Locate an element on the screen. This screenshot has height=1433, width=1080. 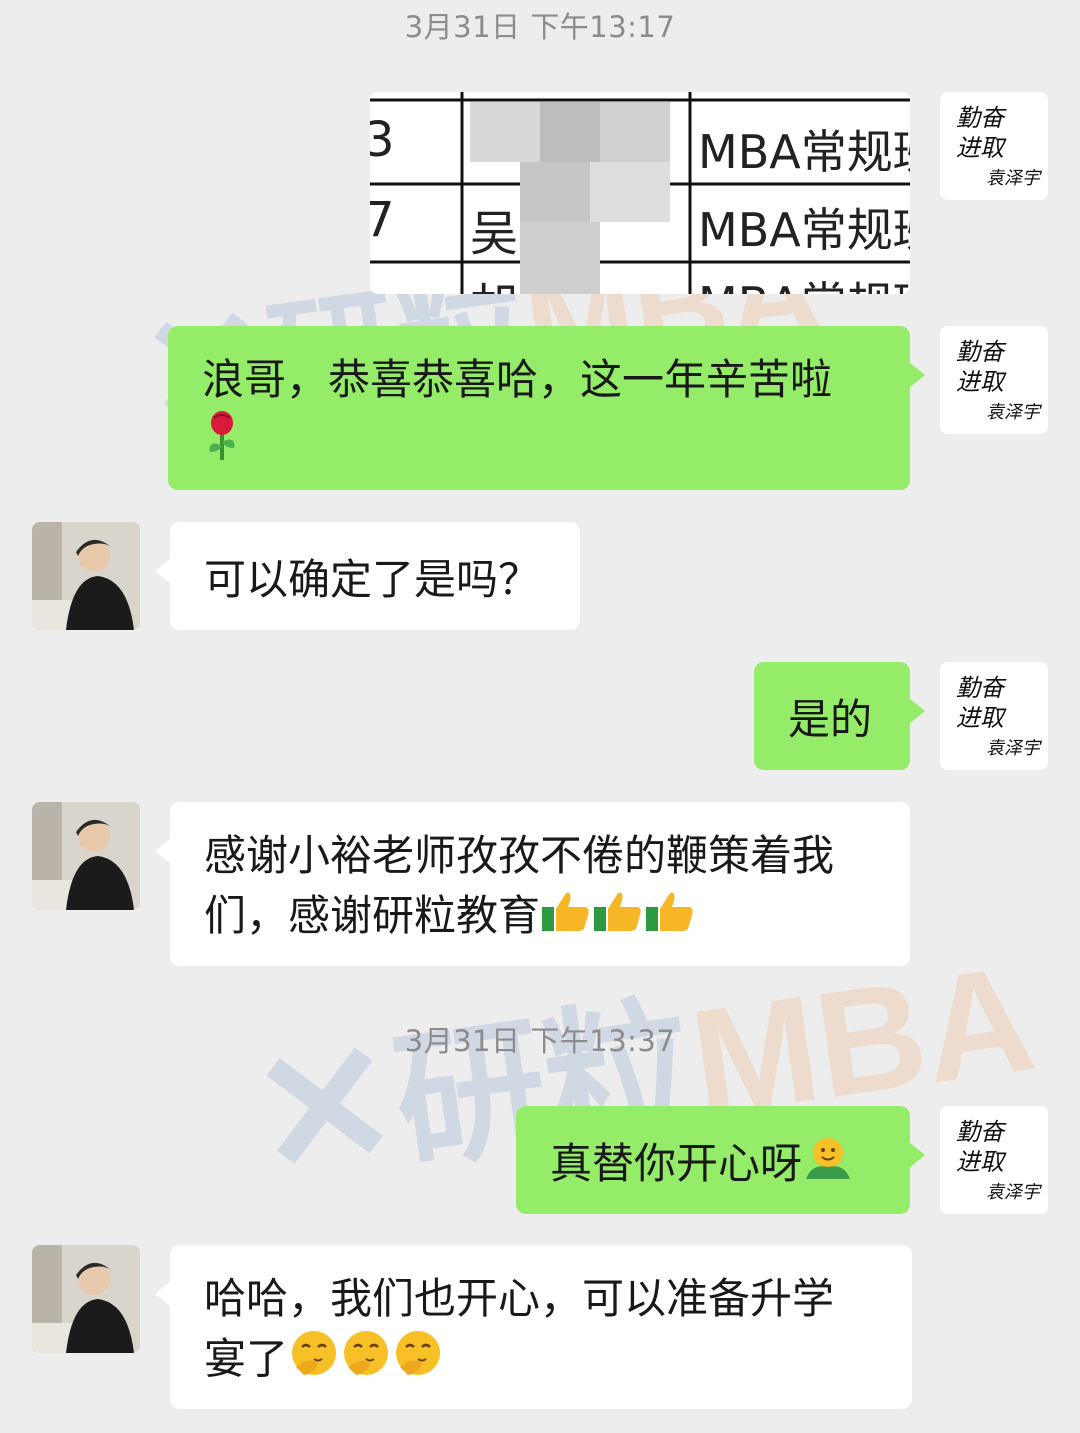
message-bubble-self: 真替你开心呀 is located at coordinates (720, 1160).